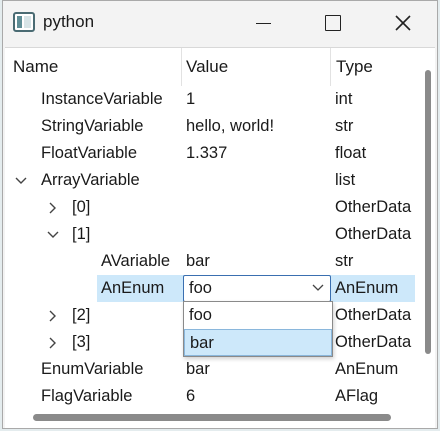  What do you see at coordinates (81, 234) in the screenshot?
I see `row-name: [1]` at bounding box center [81, 234].